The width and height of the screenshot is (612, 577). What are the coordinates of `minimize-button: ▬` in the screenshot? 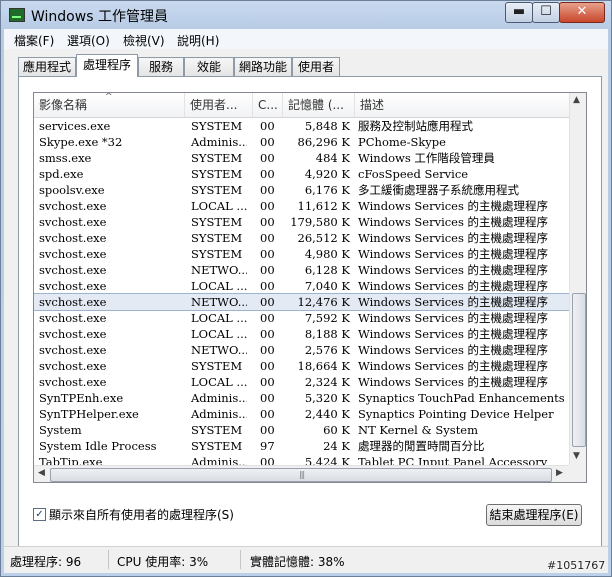 It's located at (519, 12).